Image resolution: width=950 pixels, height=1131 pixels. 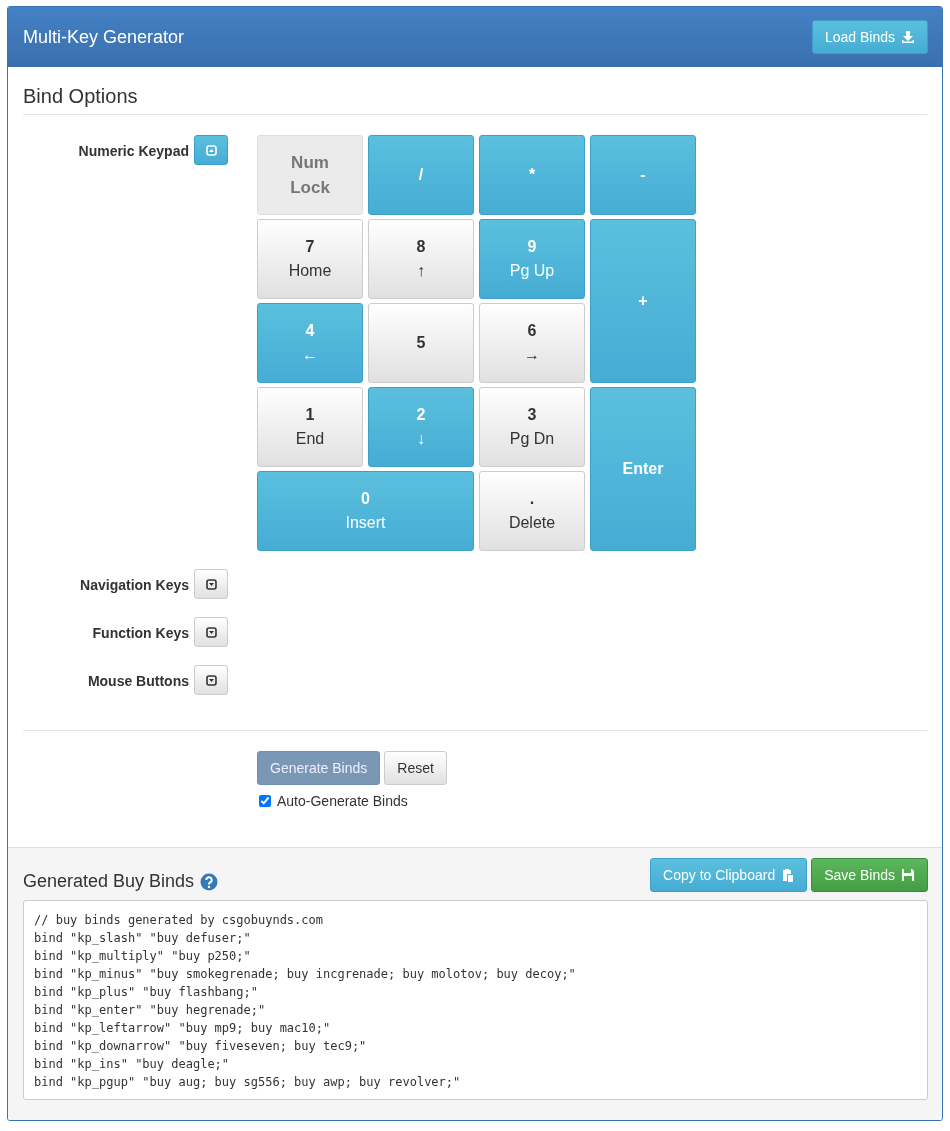 What do you see at coordinates (138, 681) in the screenshot?
I see `section-label: Mouse Buttons` at bounding box center [138, 681].